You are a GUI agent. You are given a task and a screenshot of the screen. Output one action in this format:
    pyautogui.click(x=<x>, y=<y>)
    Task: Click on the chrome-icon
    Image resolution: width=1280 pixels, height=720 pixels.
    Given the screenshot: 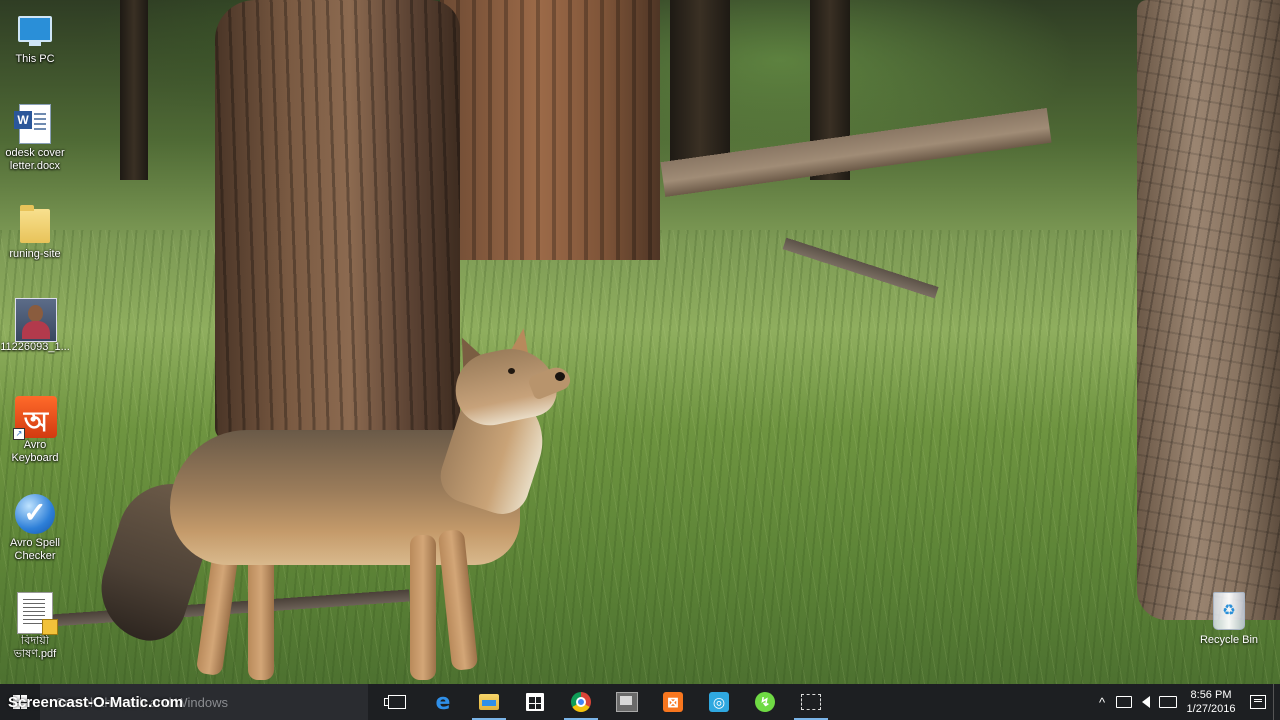 What is the action you would take?
    pyautogui.click(x=581, y=702)
    